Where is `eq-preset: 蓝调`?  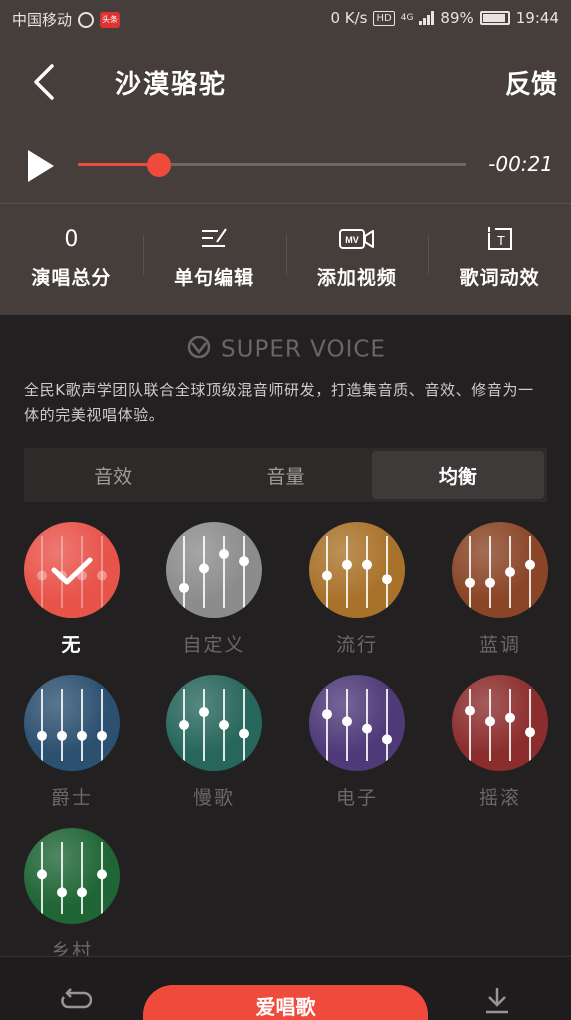 eq-preset: 蓝调 is located at coordinates (500, 589).